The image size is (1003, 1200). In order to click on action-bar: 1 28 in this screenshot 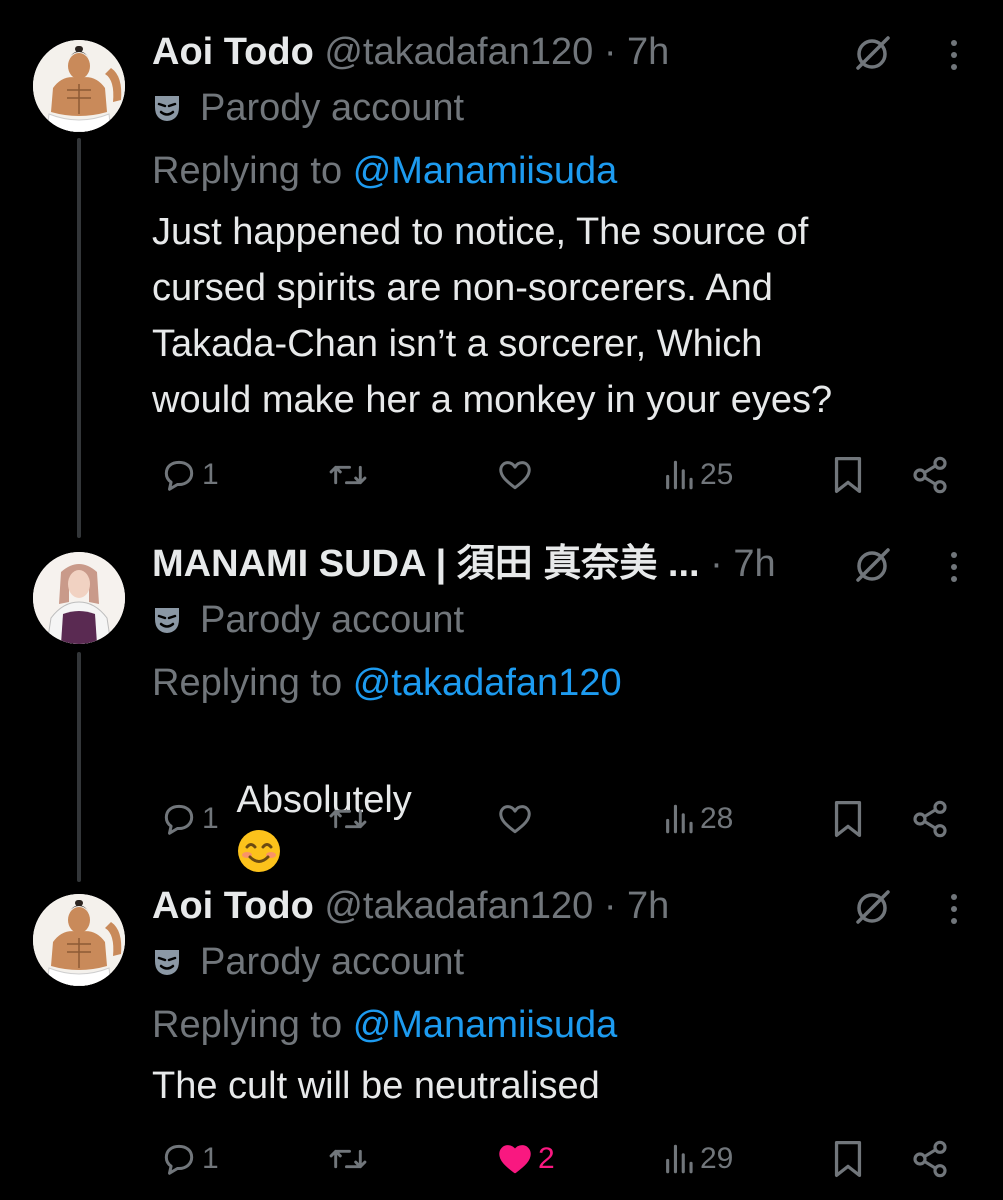, I will do `click(501, 819)`.